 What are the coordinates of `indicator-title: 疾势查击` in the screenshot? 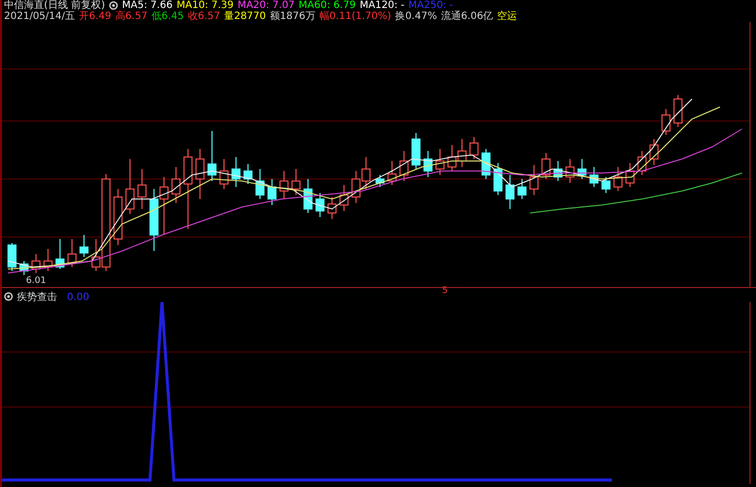 It's located at (37, 297).